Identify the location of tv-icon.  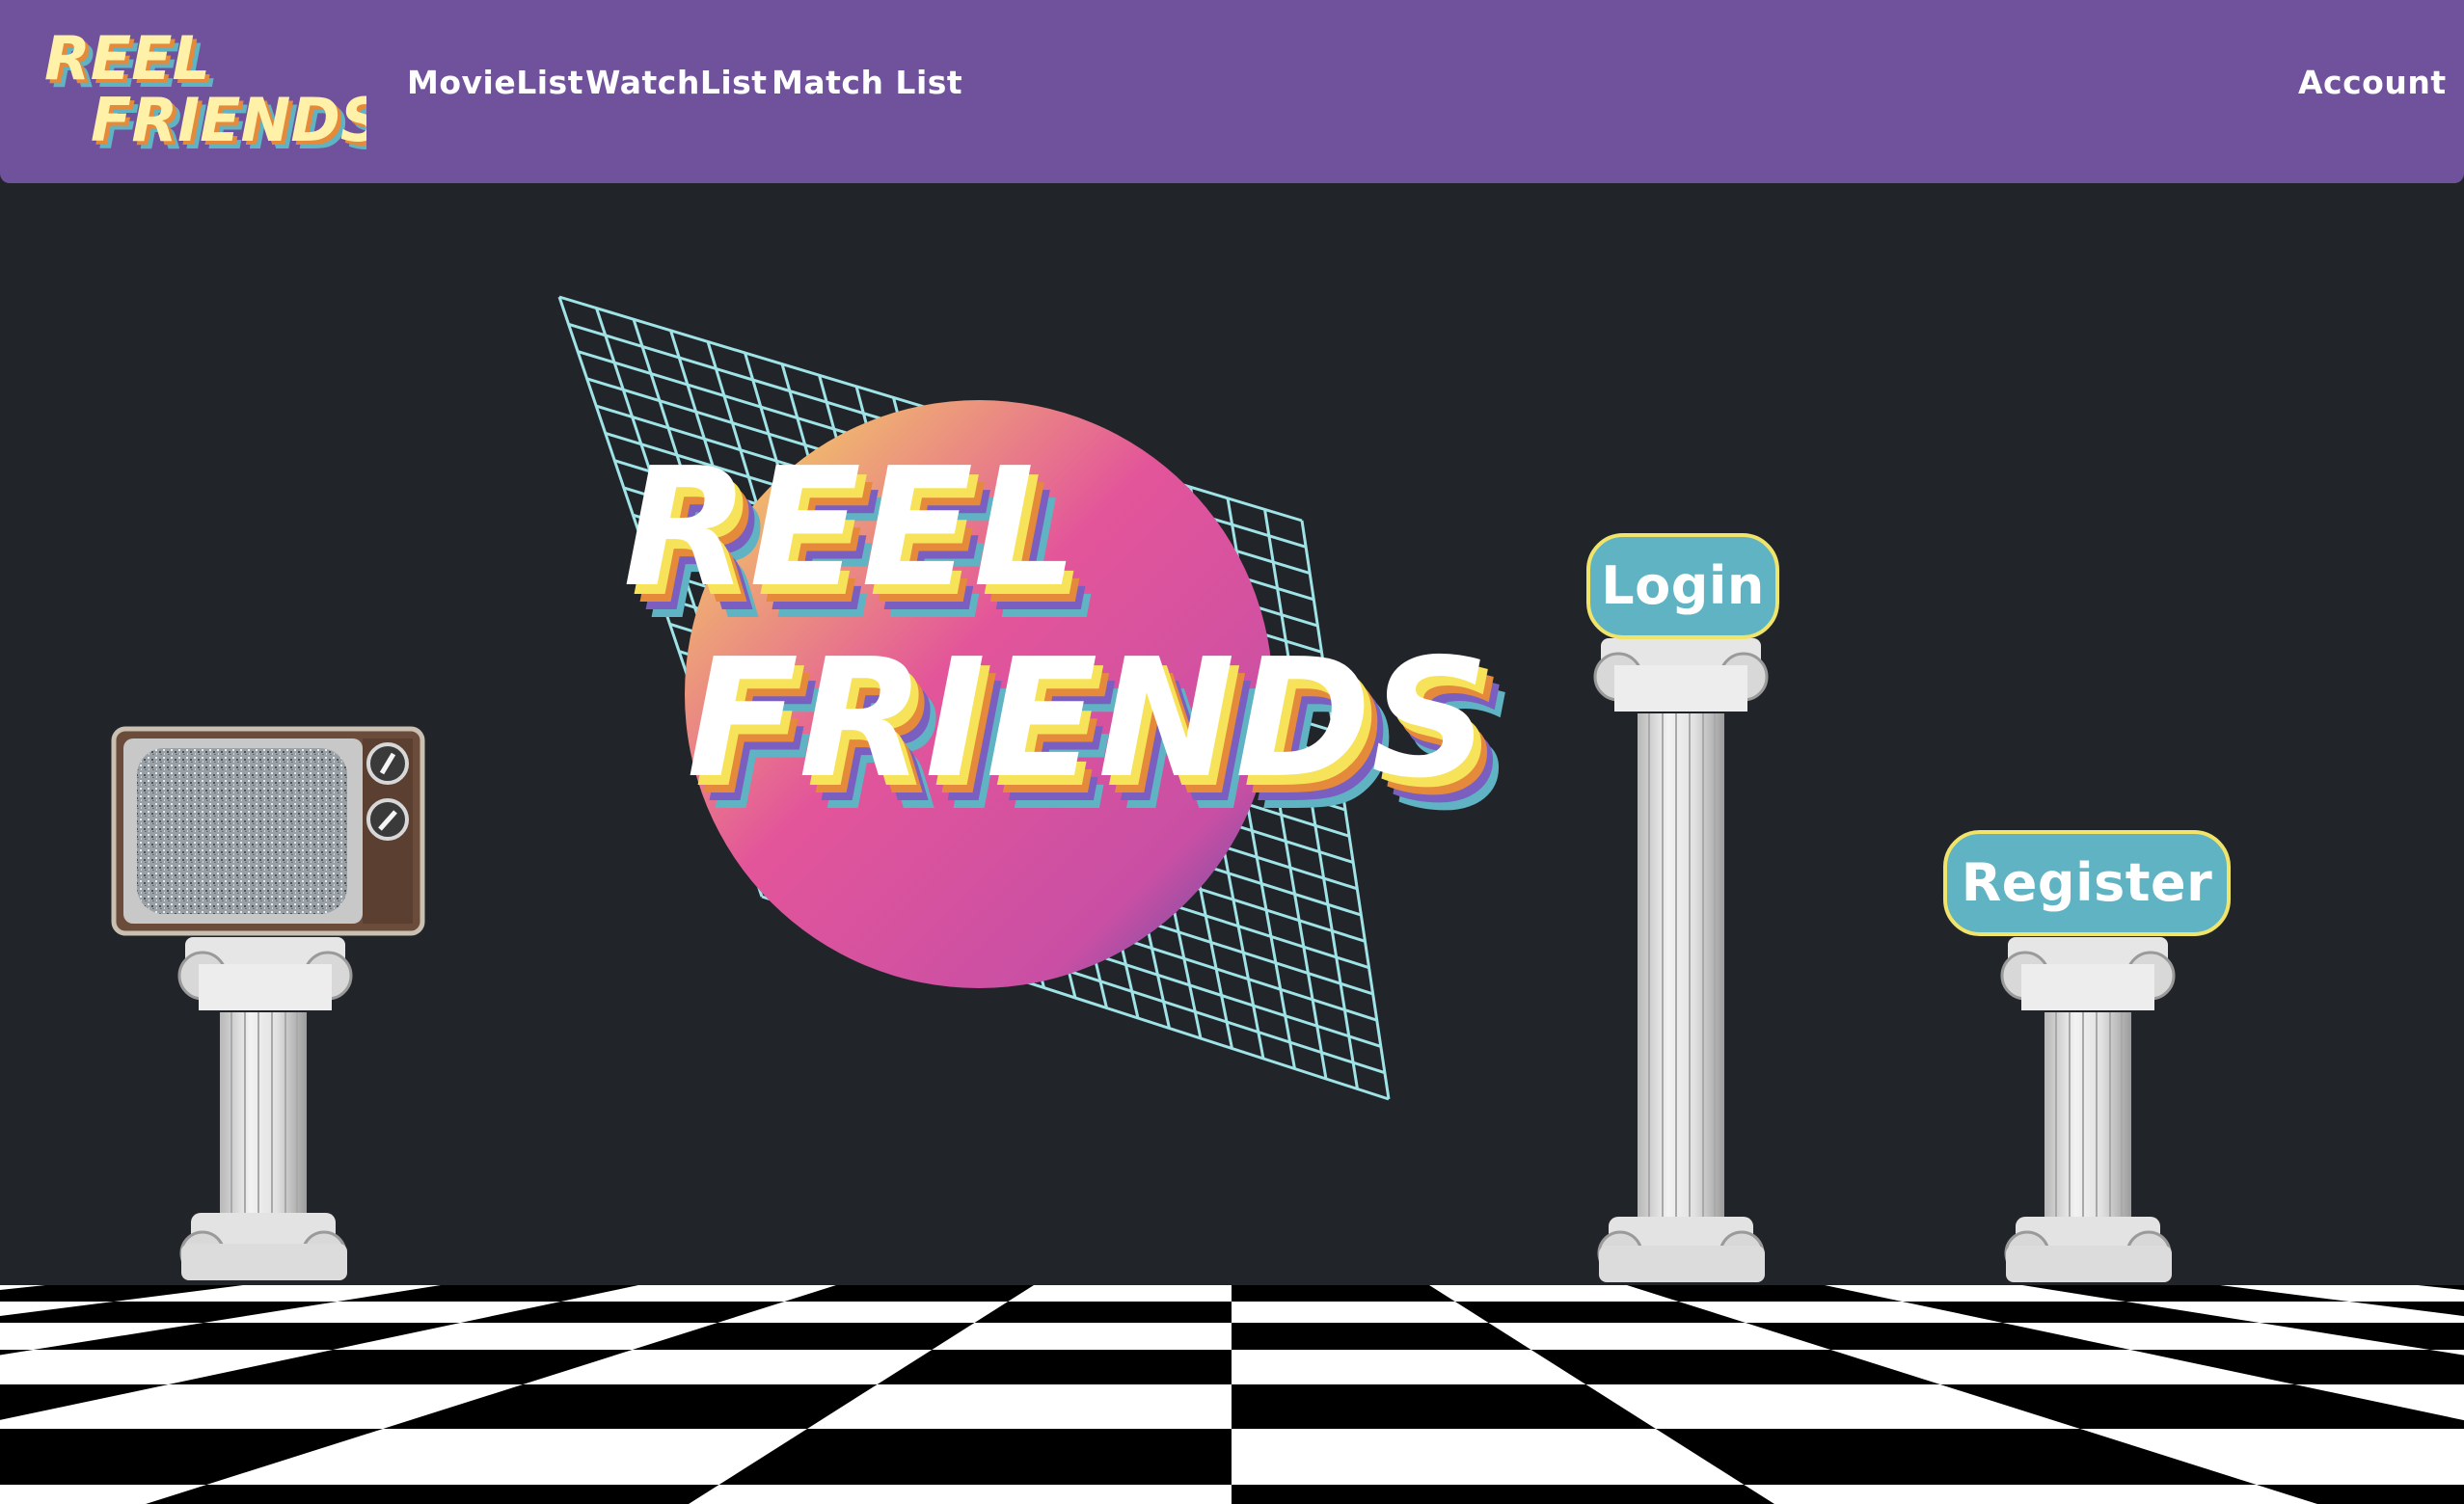
(268, 831).